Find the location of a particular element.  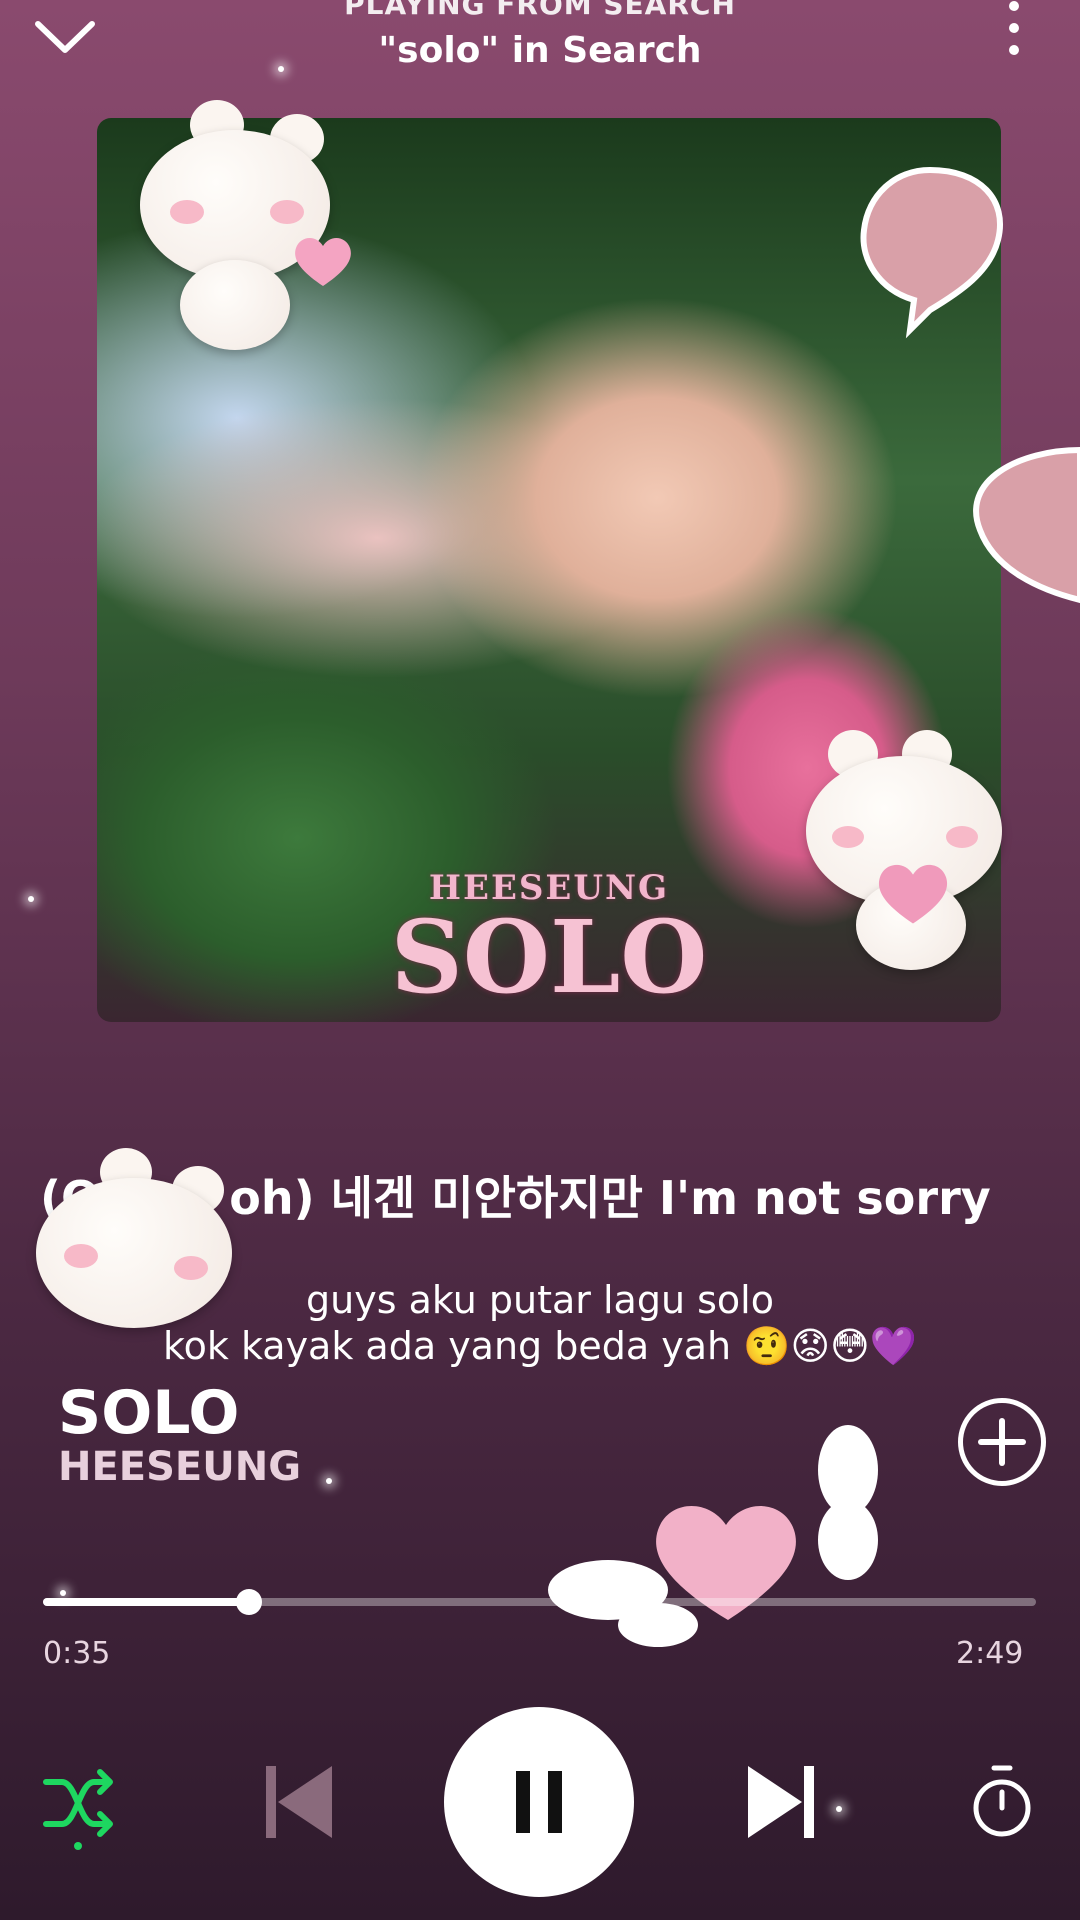

previous-icon is located at coordinates (299, 1802).